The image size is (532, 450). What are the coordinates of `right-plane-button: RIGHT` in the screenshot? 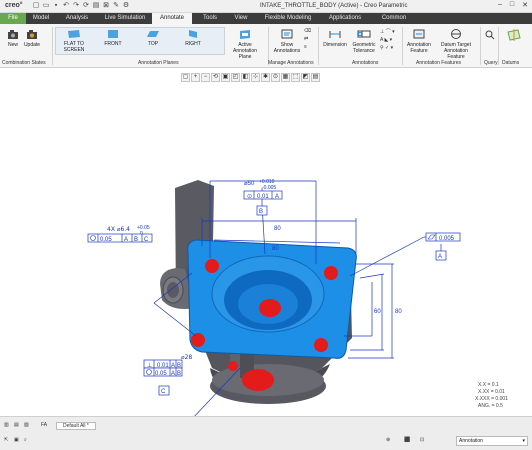 It's located at (193, 38).